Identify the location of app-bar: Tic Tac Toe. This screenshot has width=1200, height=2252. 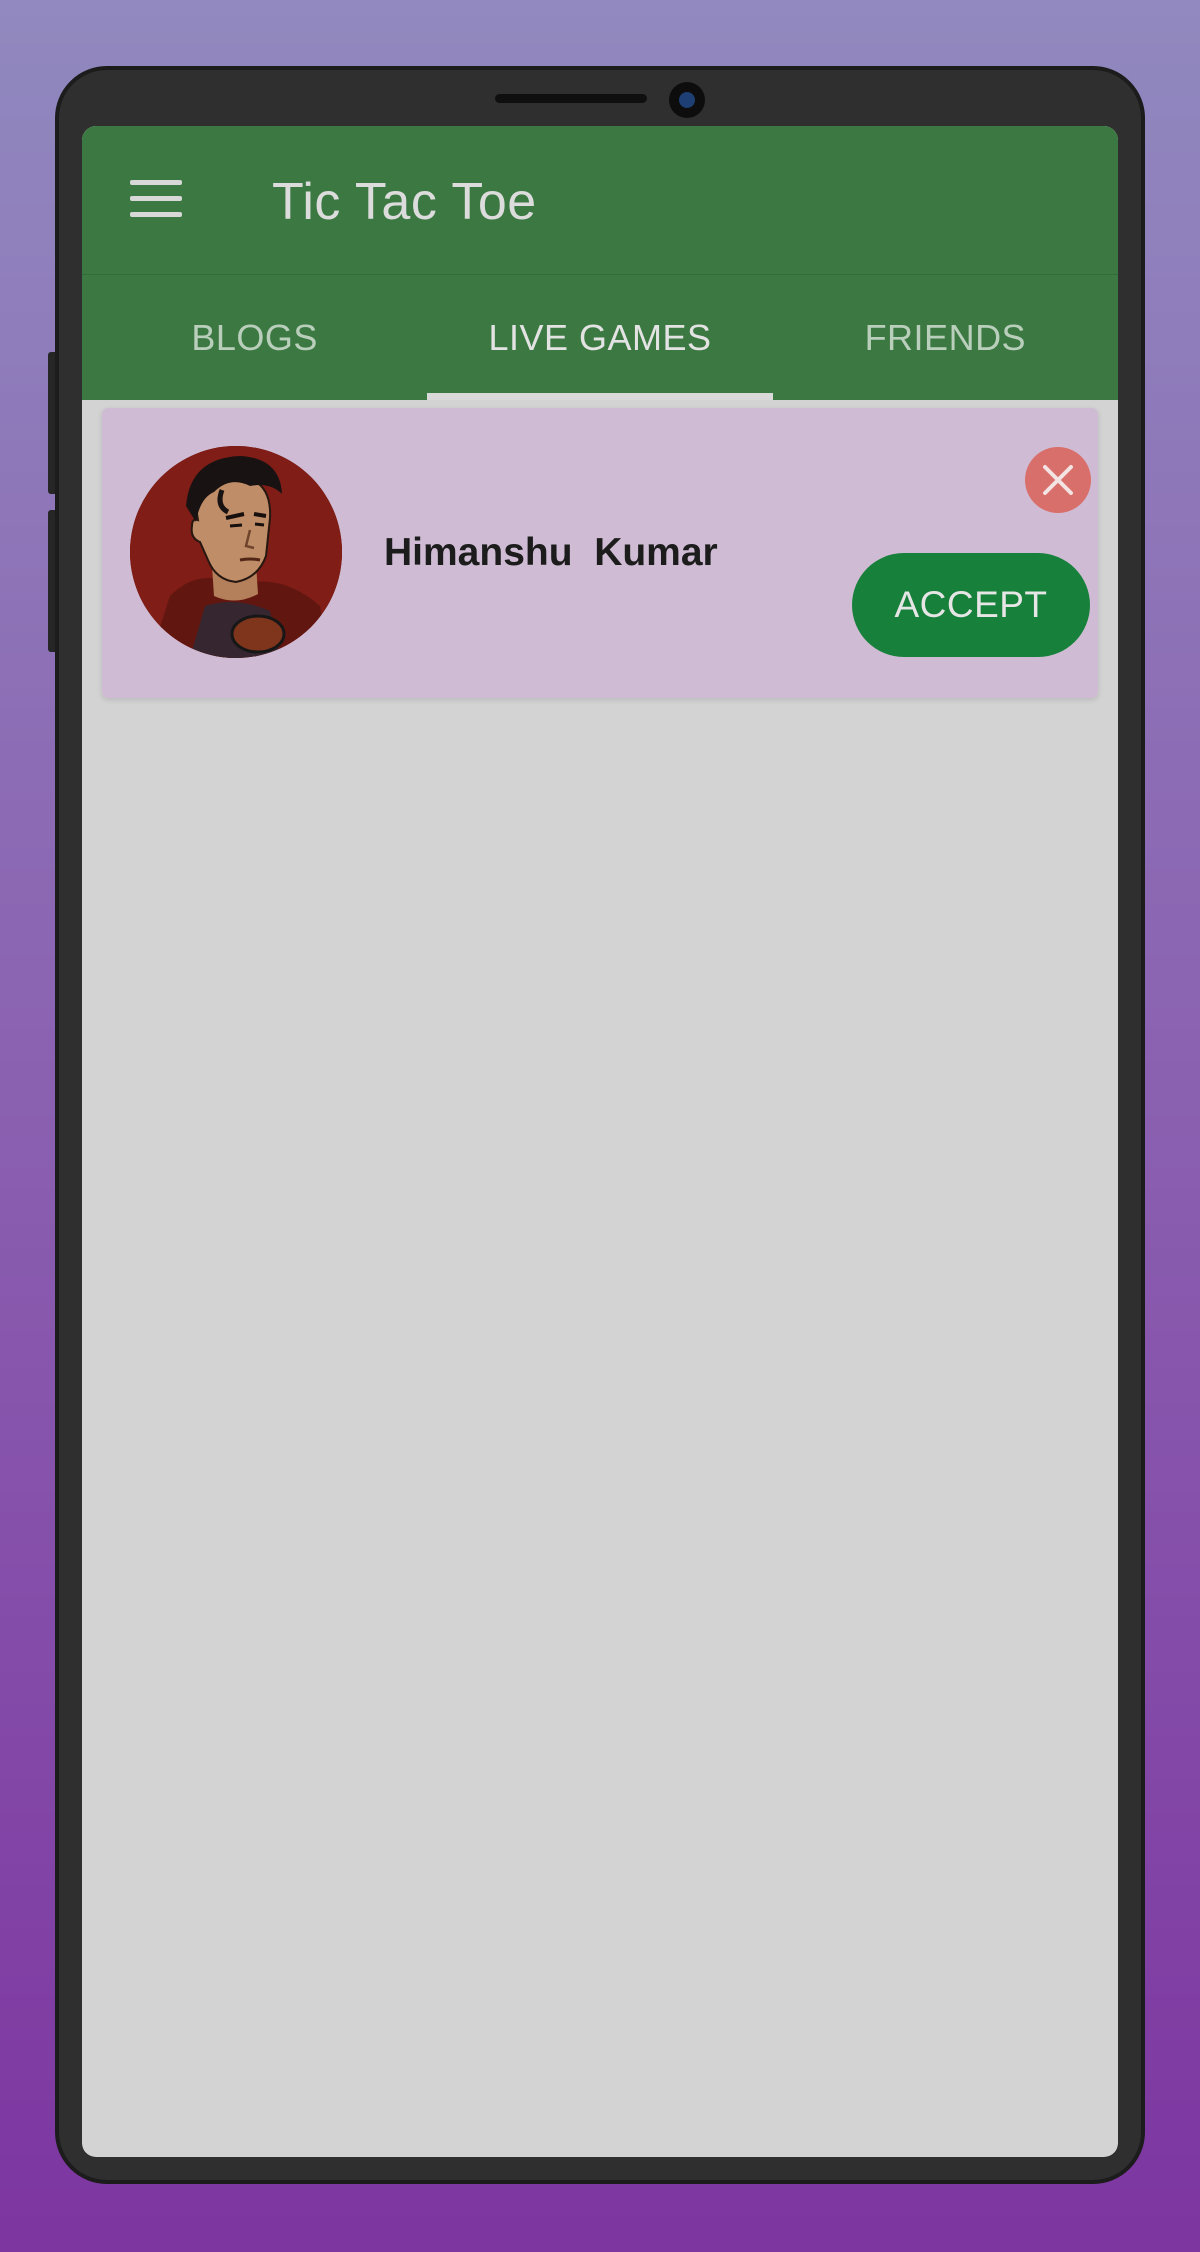
(600, 200).